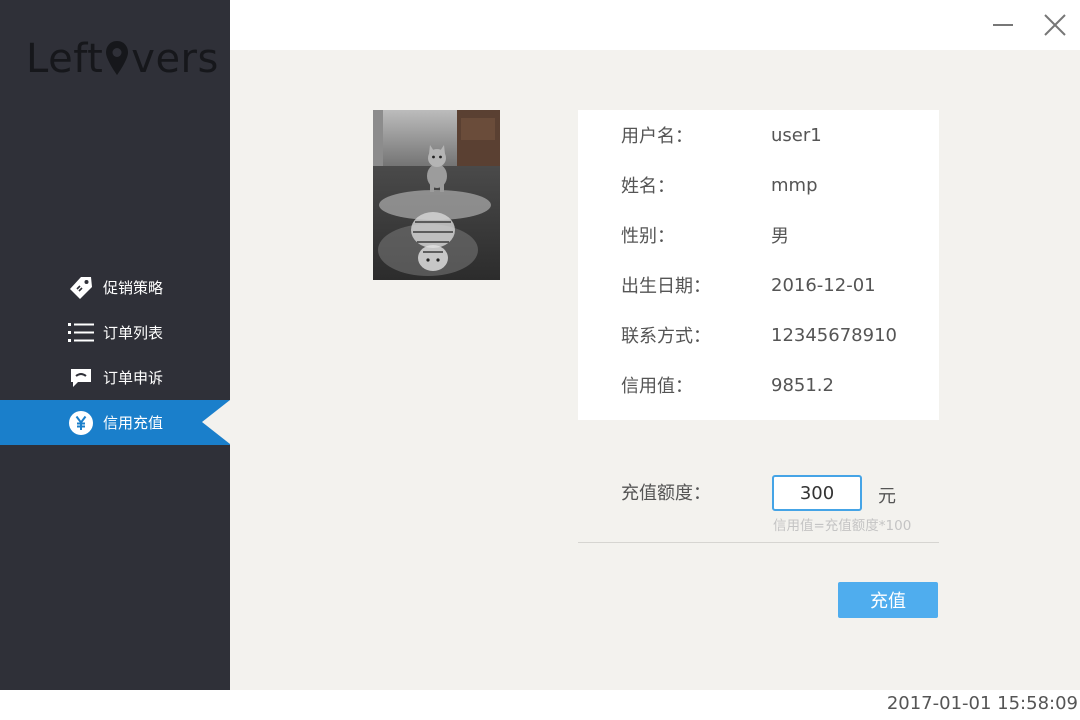 The height and width of the screenshot is (720, 1080). I want to click on sidebar-item-order-appeal: 订单申诉, so click(115, 377).